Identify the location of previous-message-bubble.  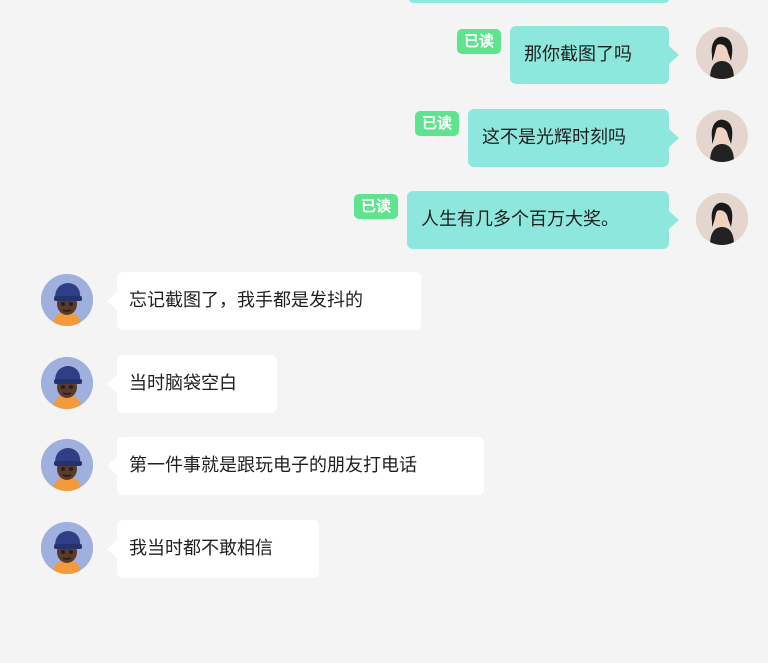
(539, 1).